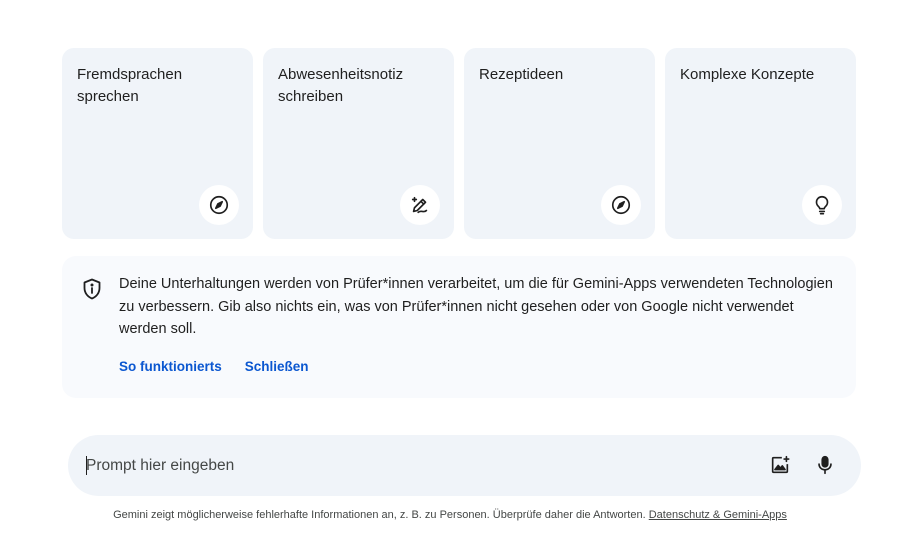 This screenshot has height=534, width=900. What do you see at coordinates (277, 366) in the screenshot?
I see `close-notice-button: Schließen` at bounding box center [277, 366].